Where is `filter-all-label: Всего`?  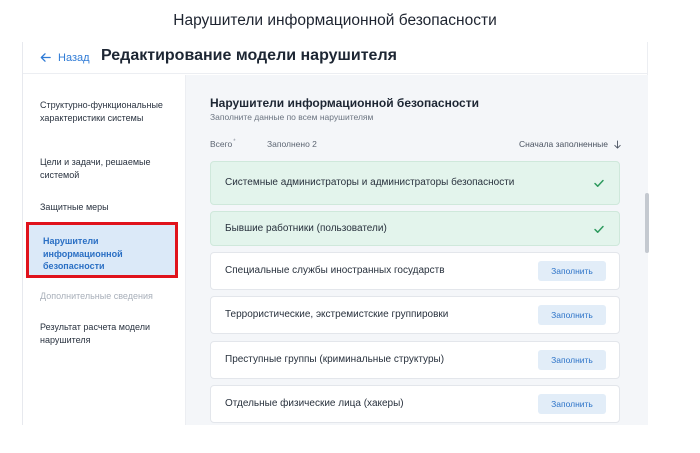 filter-all-label: Всего is located at coordinates (221, 144).